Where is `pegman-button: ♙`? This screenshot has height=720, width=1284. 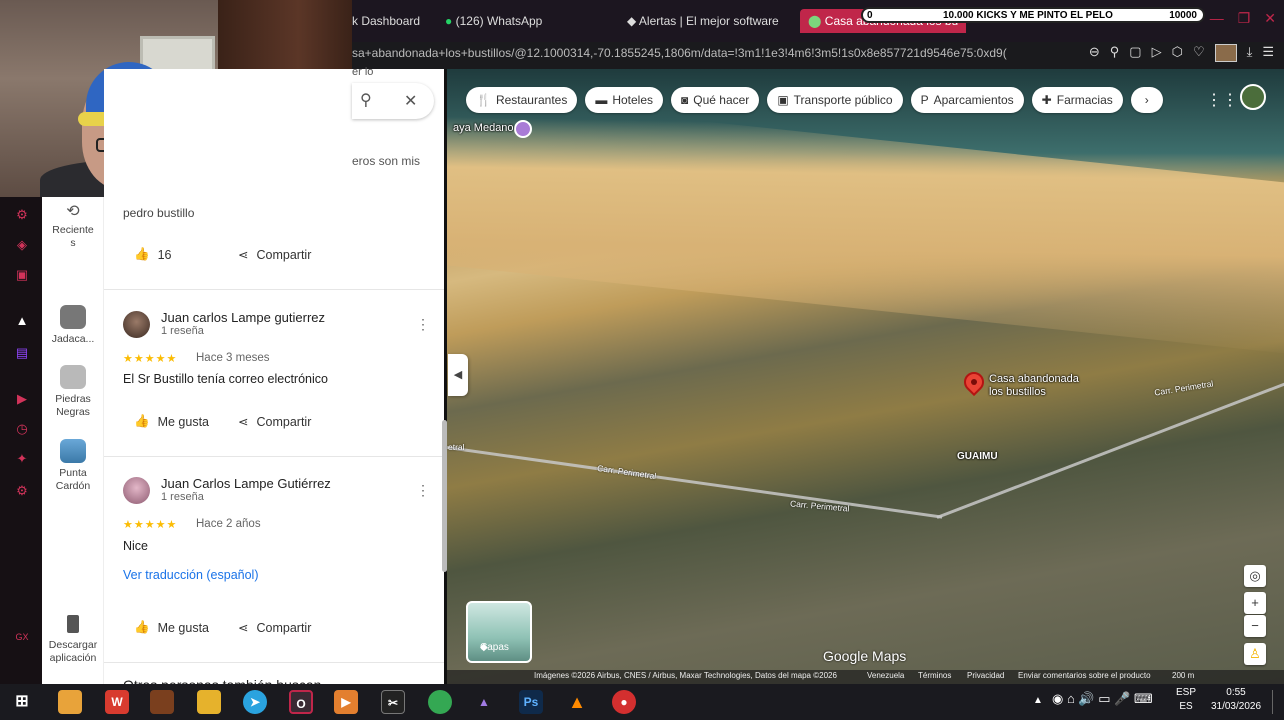
pegman-button: ♙ is located at coordinates (1255, 654).